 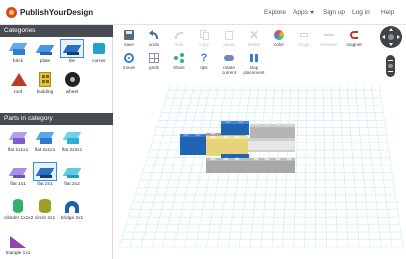 I want to click on category-tile: tile, so click(x=72, y=51).